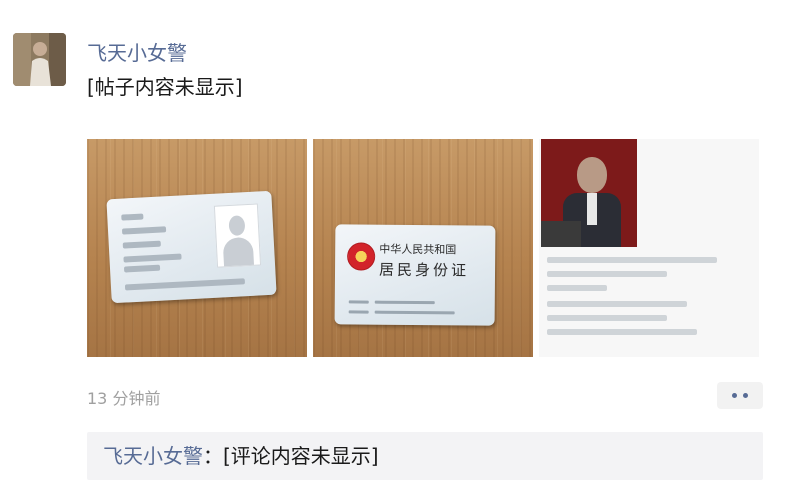 The width and height of the screenshot is (800, 504). I want to click on avatar, so click(39, 59).